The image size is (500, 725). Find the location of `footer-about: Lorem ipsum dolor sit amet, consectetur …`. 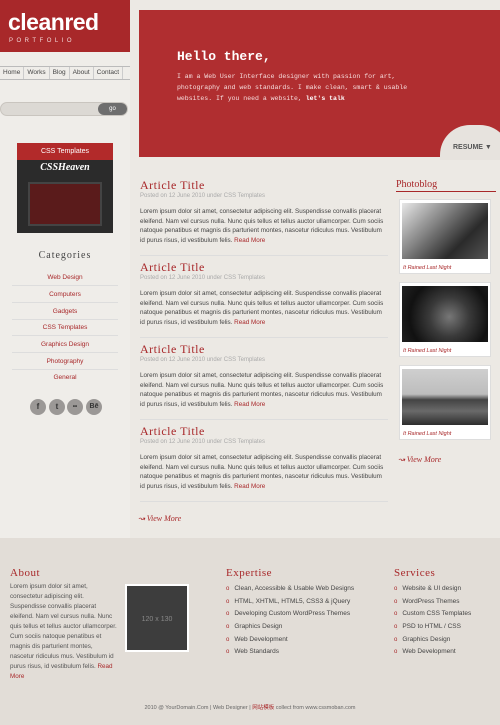

footer-about: Lorem ipsum dolor sit amet, consectetur … is located at coordinates (64, 632).